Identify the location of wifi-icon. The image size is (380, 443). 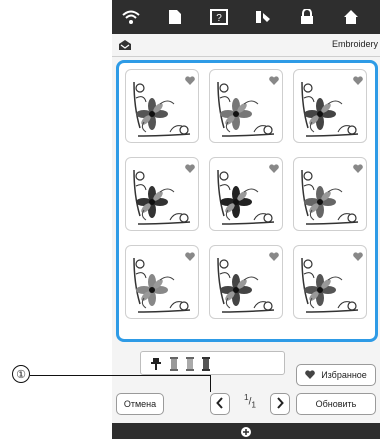
(131, 17).